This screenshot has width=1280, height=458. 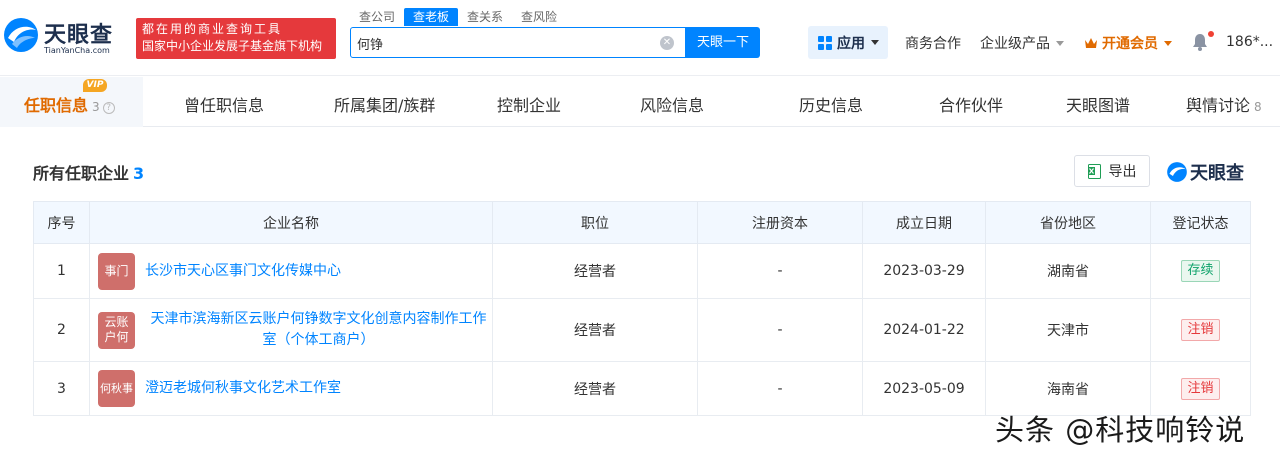 What do you see at coordinates (825, 42) in the screenshot?
I see `apps-grid-icon` at bounding box center [825, 42].